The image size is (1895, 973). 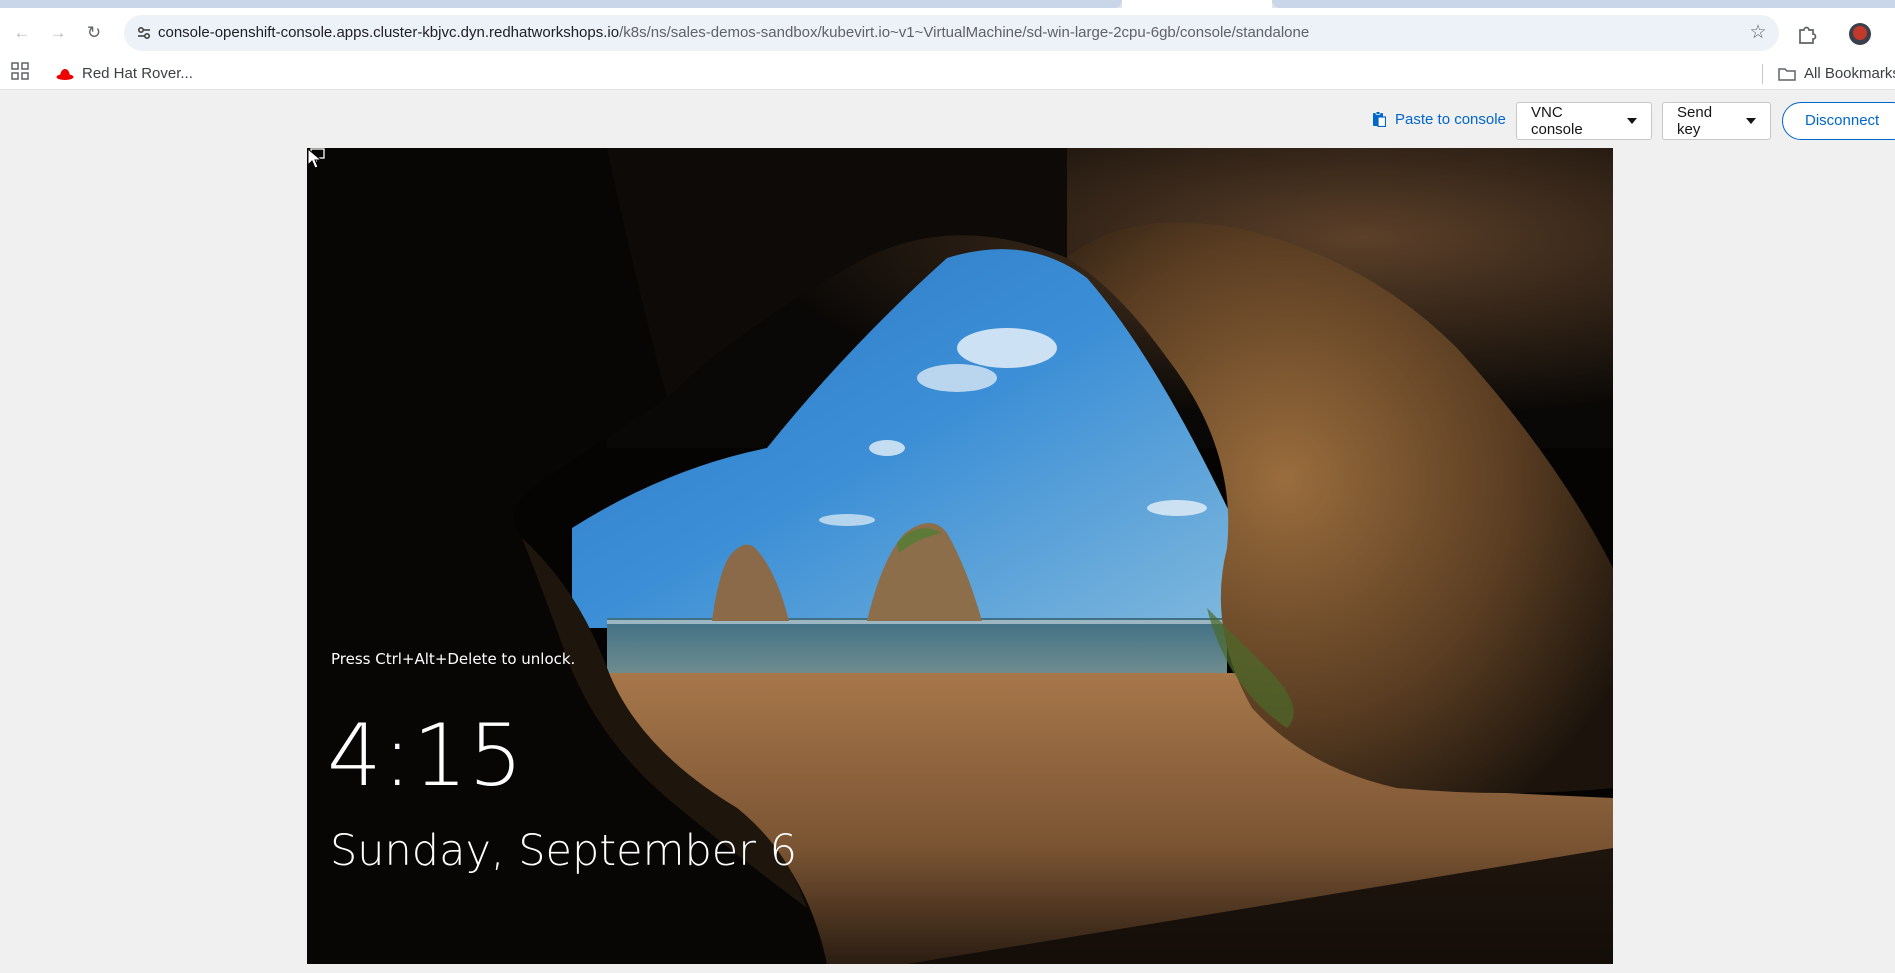 I want to click on tune-icon, so click(x=144, y=33).